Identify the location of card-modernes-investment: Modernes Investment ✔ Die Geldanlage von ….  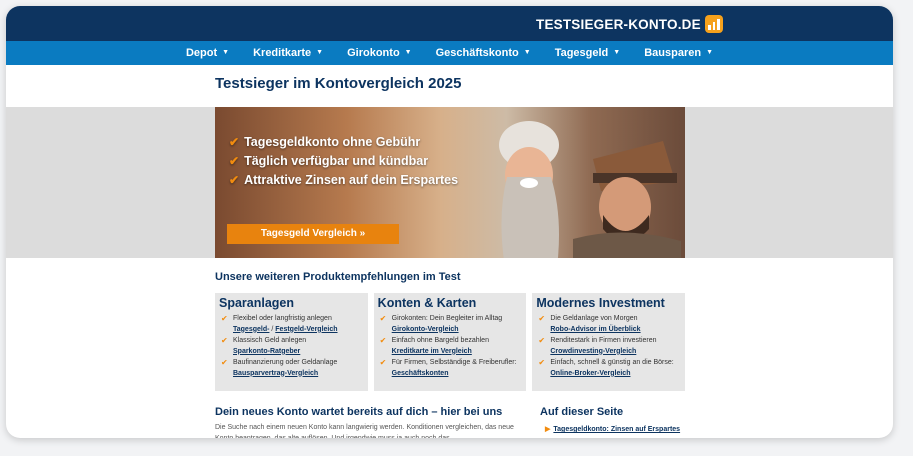
(609, 342).